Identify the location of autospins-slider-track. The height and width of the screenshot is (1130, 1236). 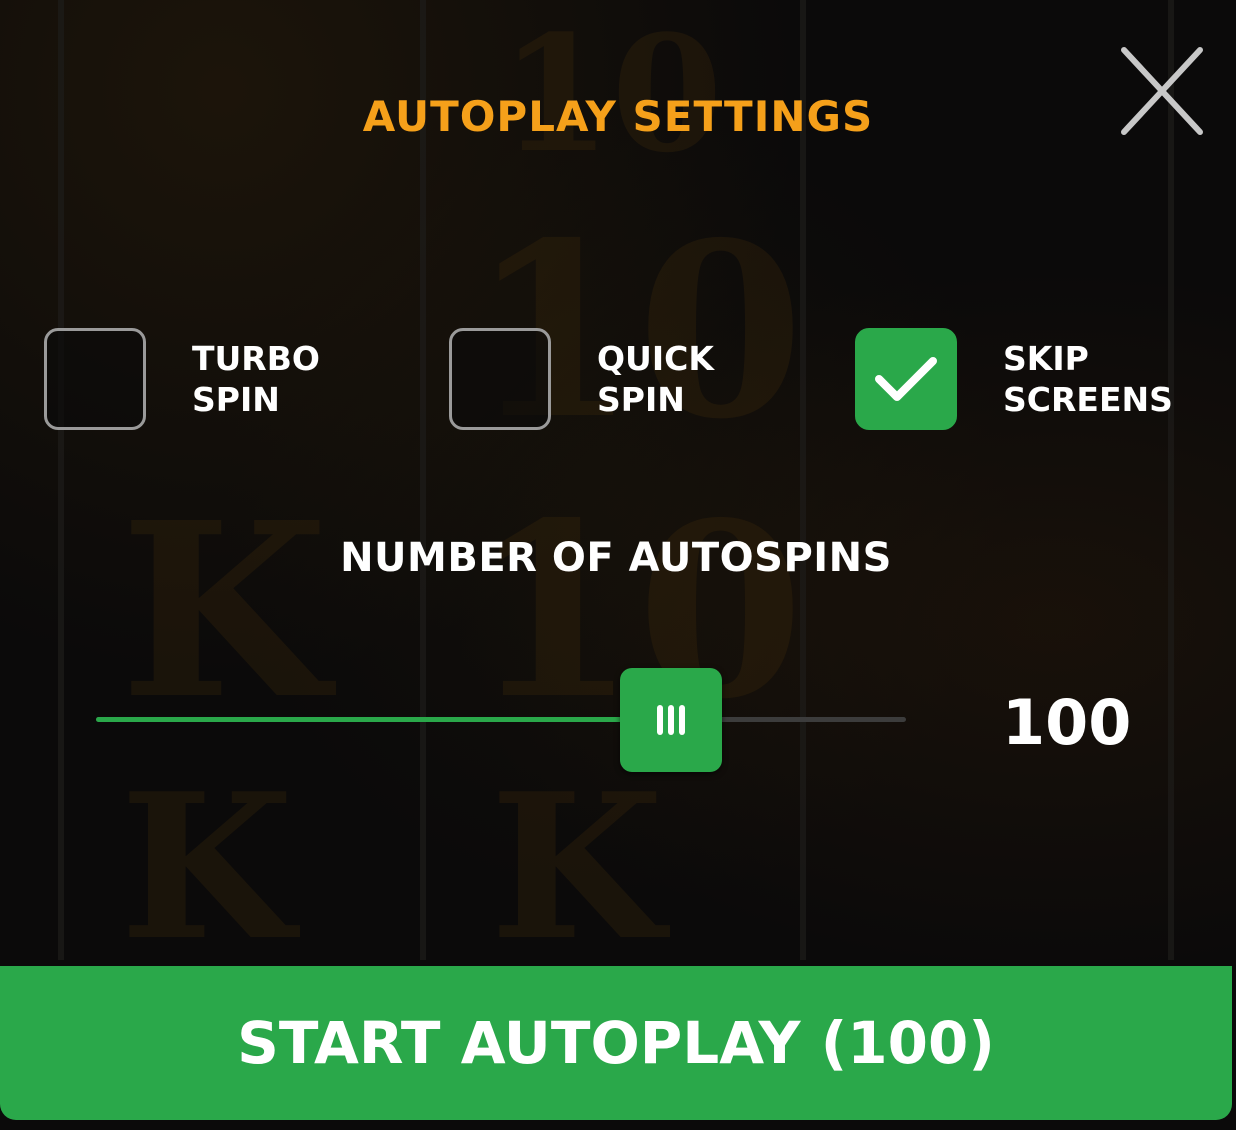
(501, 719).